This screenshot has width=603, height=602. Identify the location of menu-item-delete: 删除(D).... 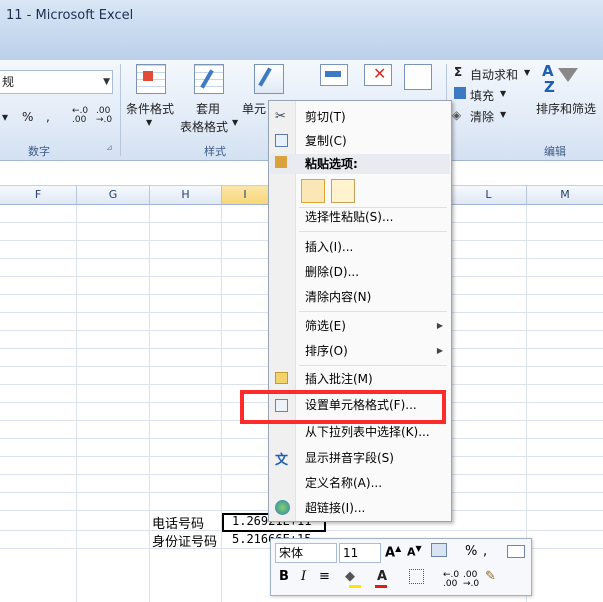
(332, 272).